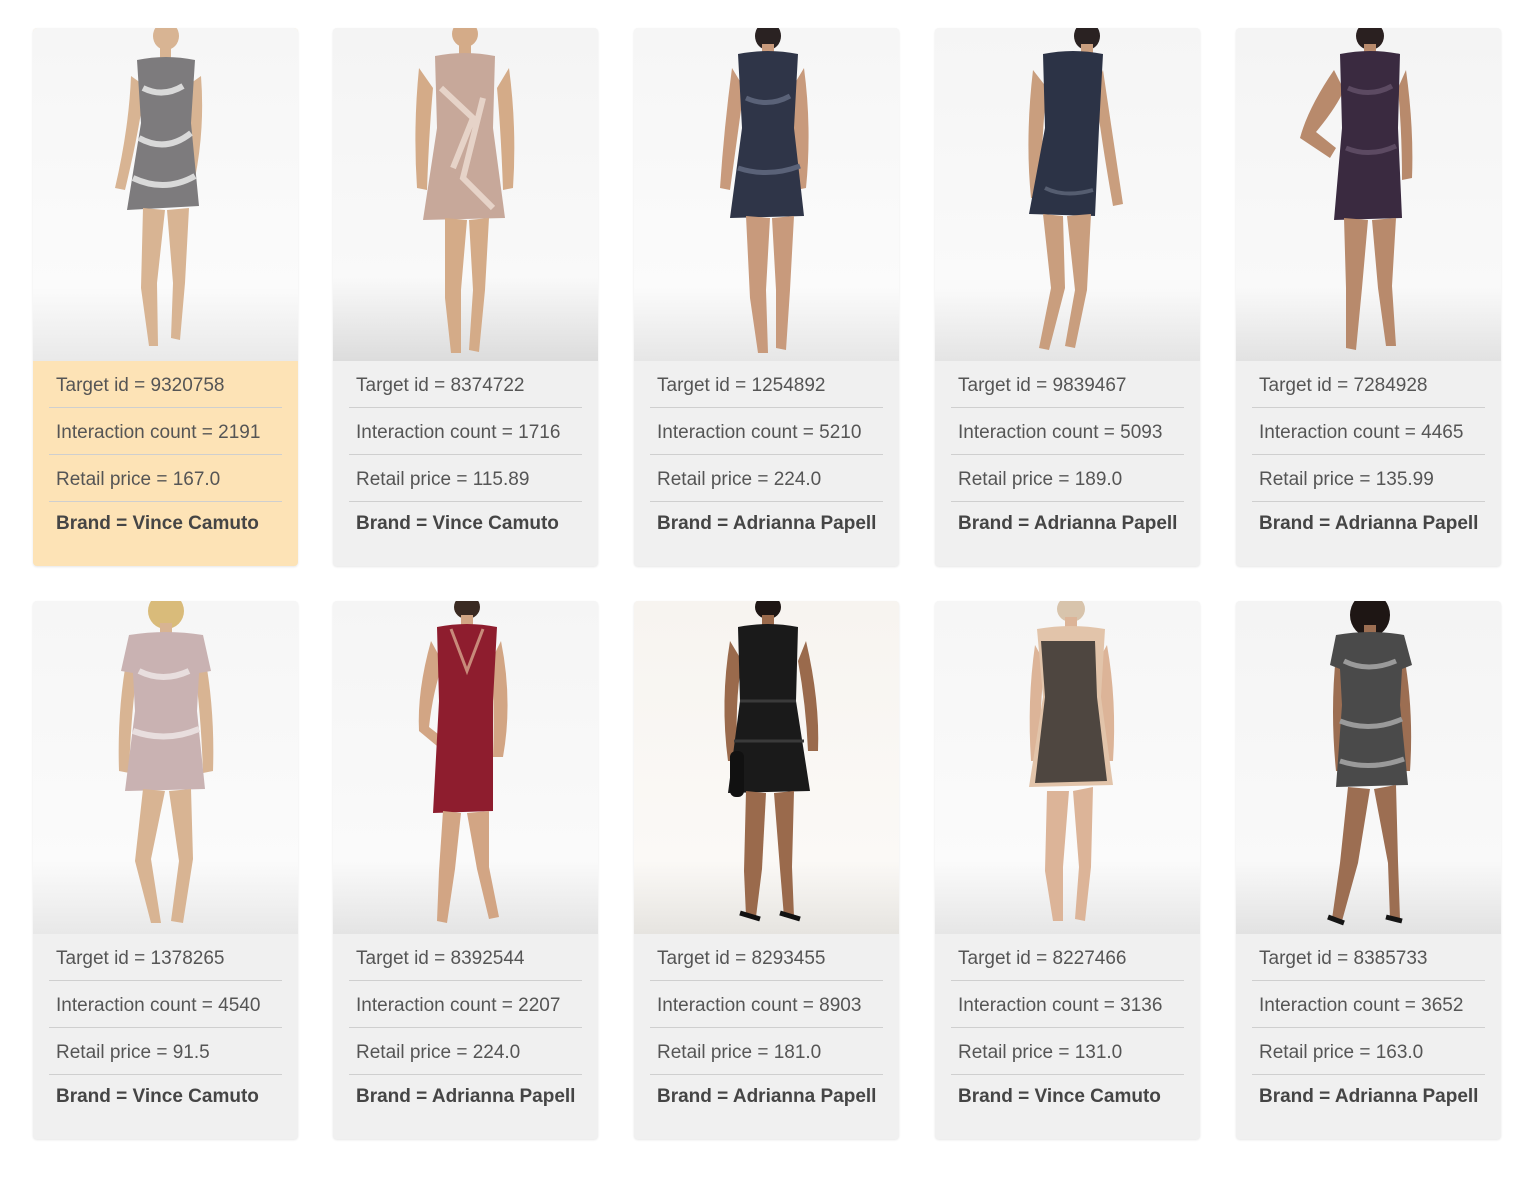 The image size is (1536, 1186). What do you see at coordinates (465, 478) in the screenshot?
I see `retail-price: Retail price = 115.89` at bounding box center [465, 478].